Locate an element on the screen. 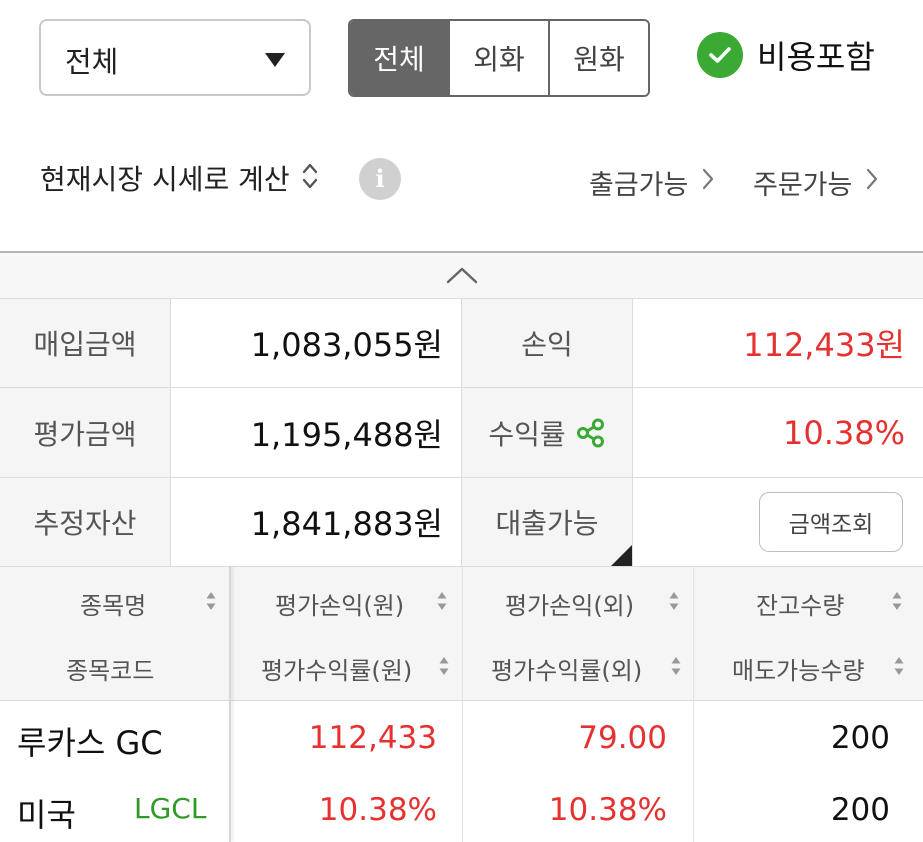 Image resolution: width=923 pixels, height=842 pixels. withdrawable-link: 출금가능 is located at coordinates (651, 182).